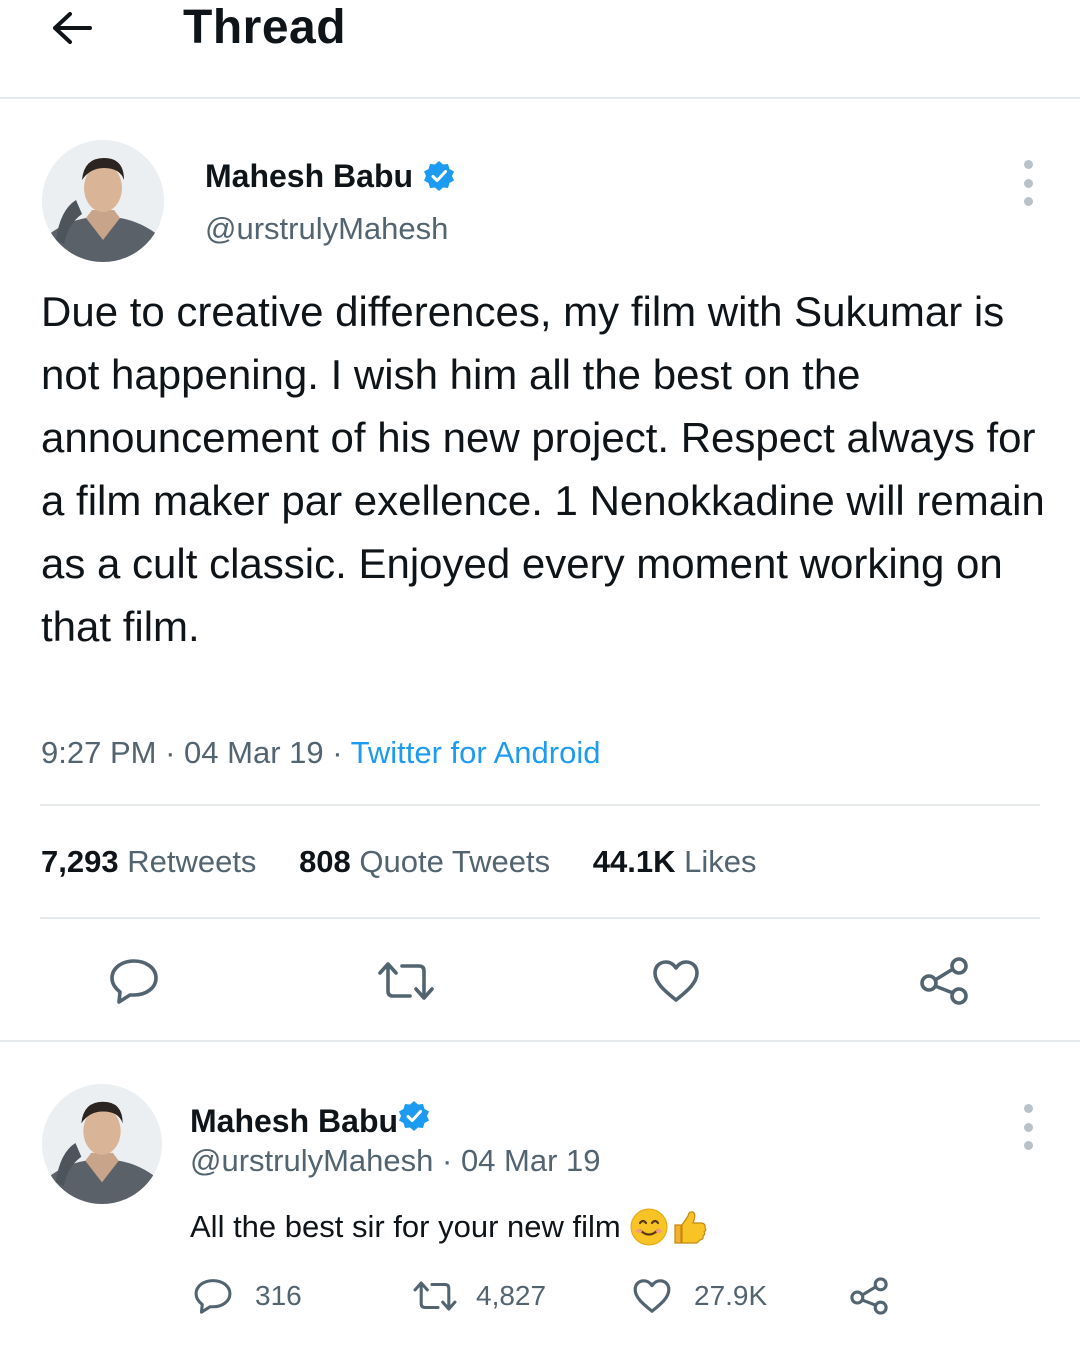 The width and height of the screenshot is (1080, 1356). Describe the element at coordinates (517, 1160) in the screenshot. I see `reply-date: · 04 Mar 19` at that location.